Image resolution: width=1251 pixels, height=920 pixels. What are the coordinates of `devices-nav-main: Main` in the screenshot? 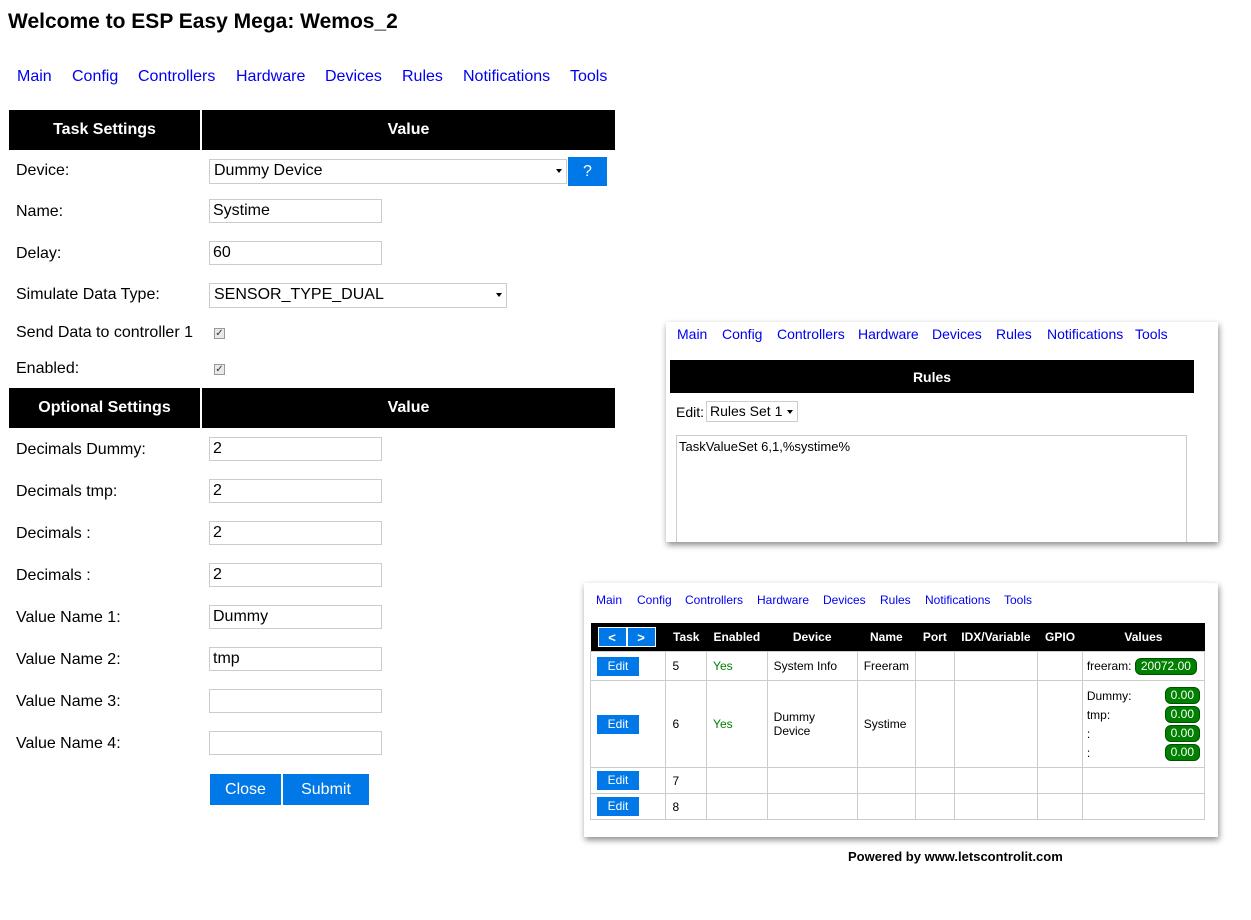 It's located at (609, 600).